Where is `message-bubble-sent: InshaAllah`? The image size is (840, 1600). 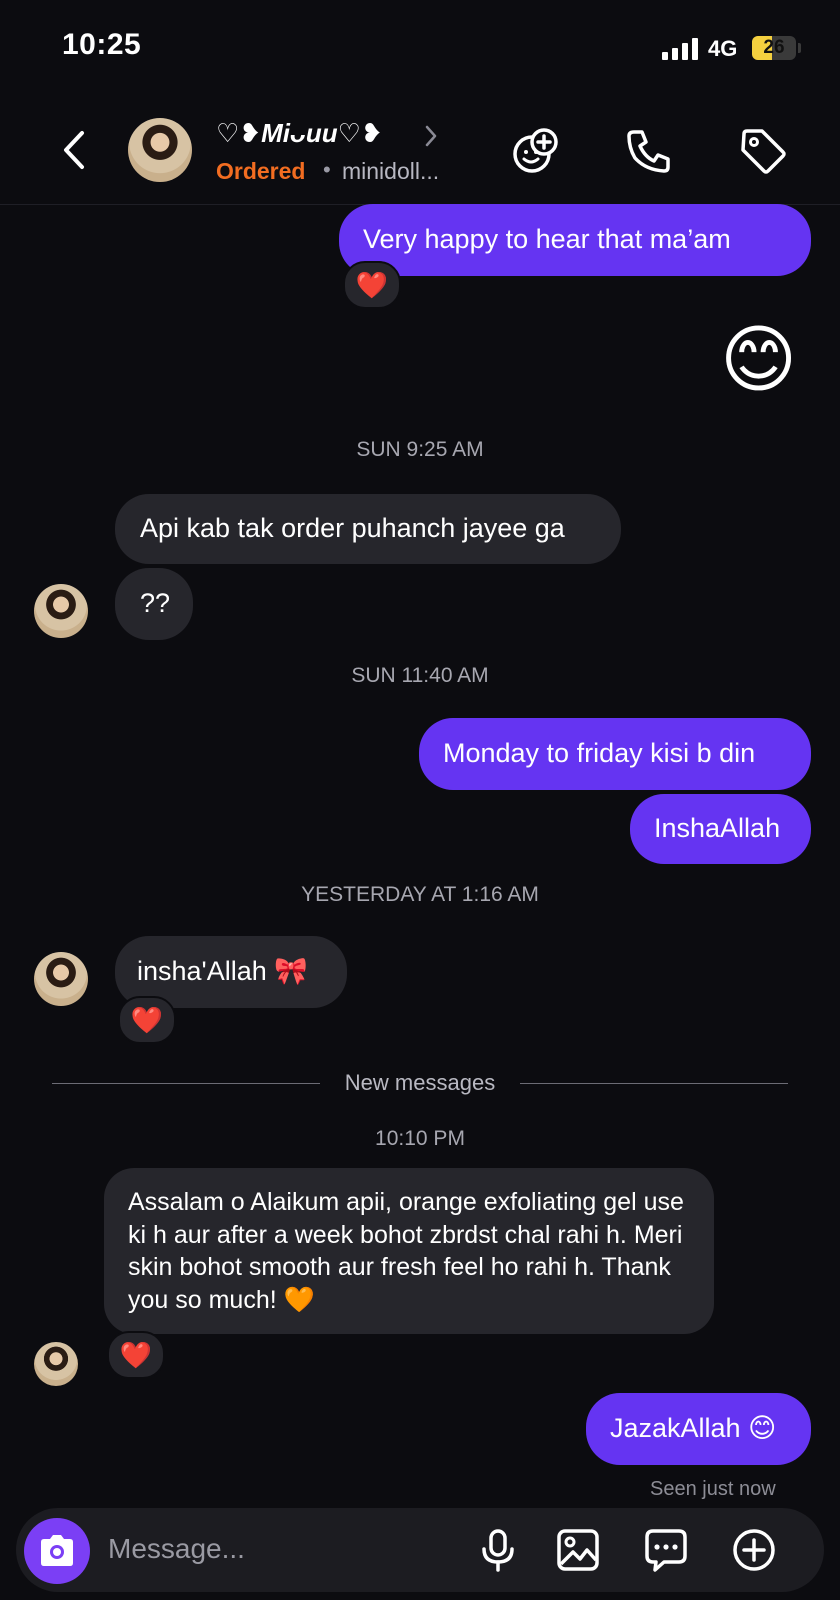 message-bubble-sent: InshaAllah is located at coordinates (720, 829).